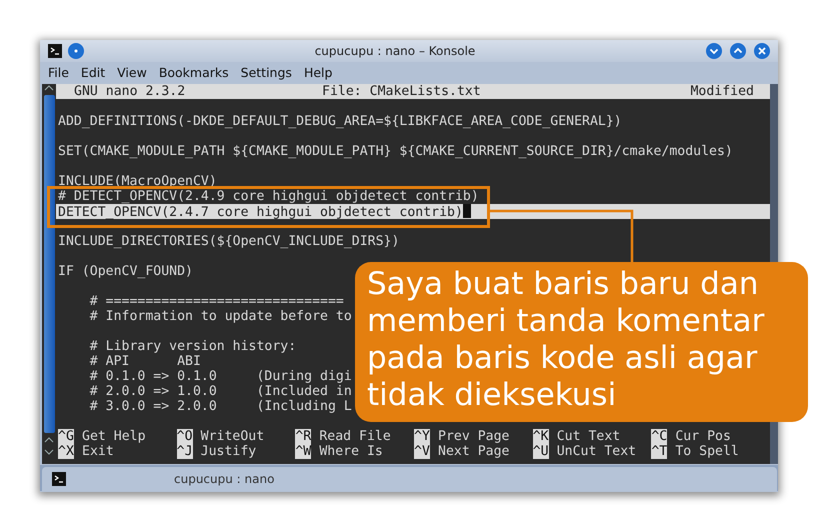 The width and height of the screenshot is (817, 531). I want to click on shortcut-key: ^K, so click(540, 436).